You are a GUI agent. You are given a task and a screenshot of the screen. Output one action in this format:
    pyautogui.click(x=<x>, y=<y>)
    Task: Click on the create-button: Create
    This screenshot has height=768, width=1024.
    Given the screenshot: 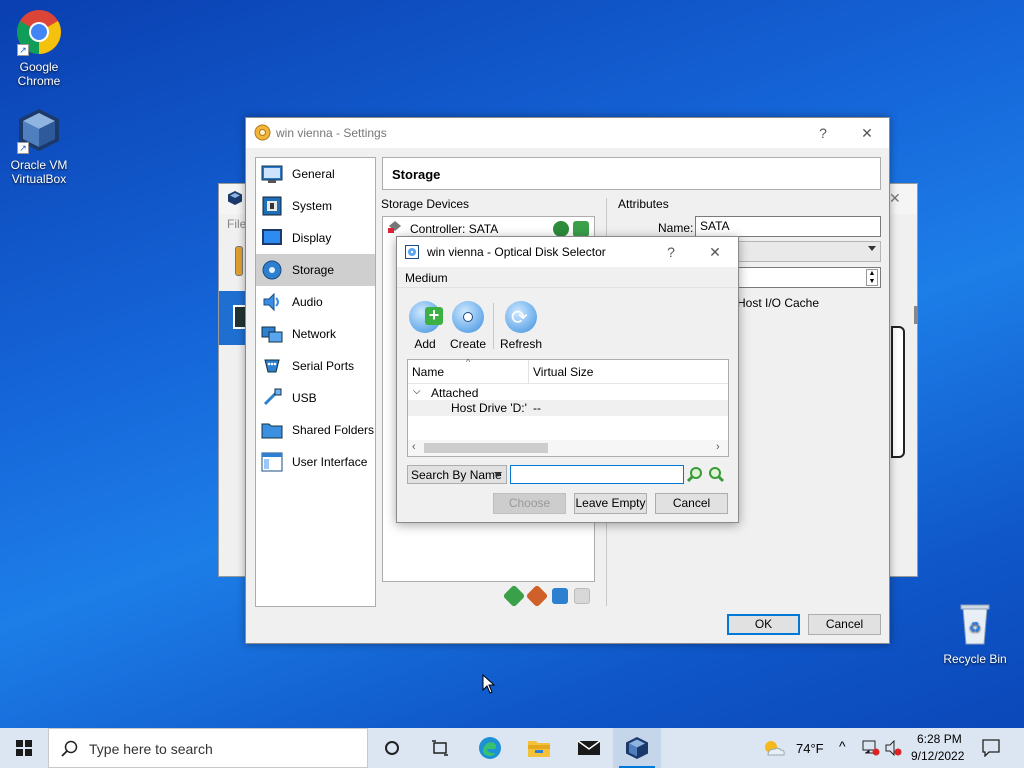 What is the action you would take?
    pyautogui.click(x=468, y=327)
    